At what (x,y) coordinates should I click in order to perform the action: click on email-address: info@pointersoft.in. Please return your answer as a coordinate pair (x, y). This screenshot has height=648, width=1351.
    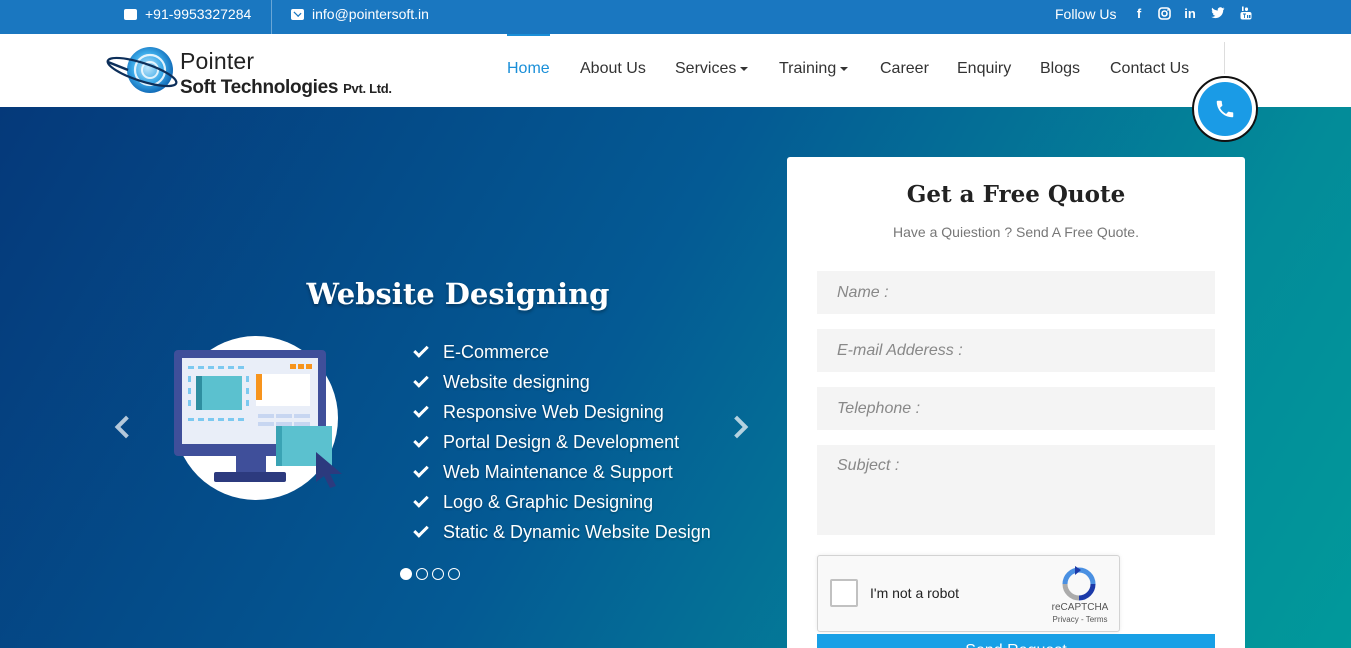
    Looking at the image, I should click on (370, 14).